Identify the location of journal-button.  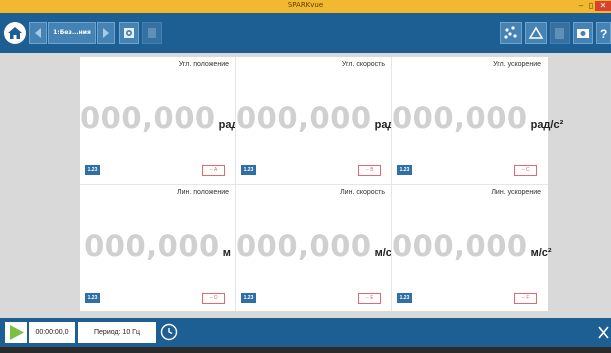
(560, 33).